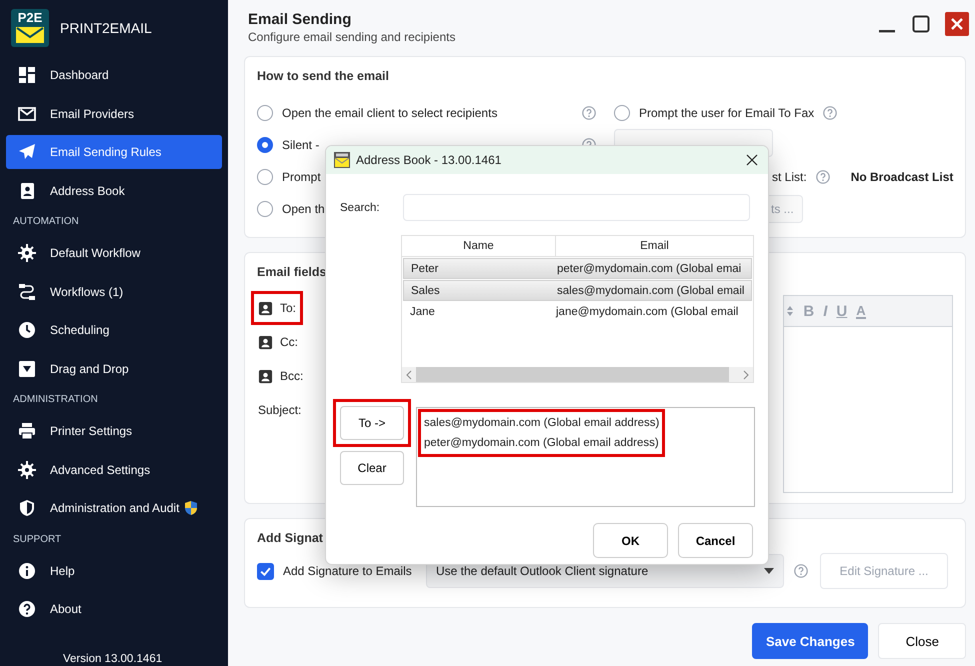 The height and width of the screenshot is (666, 975). What do you see at coordinates (479, 246) in the screenshot?
I see `column-header: Name` at bounding box center [479, 246].